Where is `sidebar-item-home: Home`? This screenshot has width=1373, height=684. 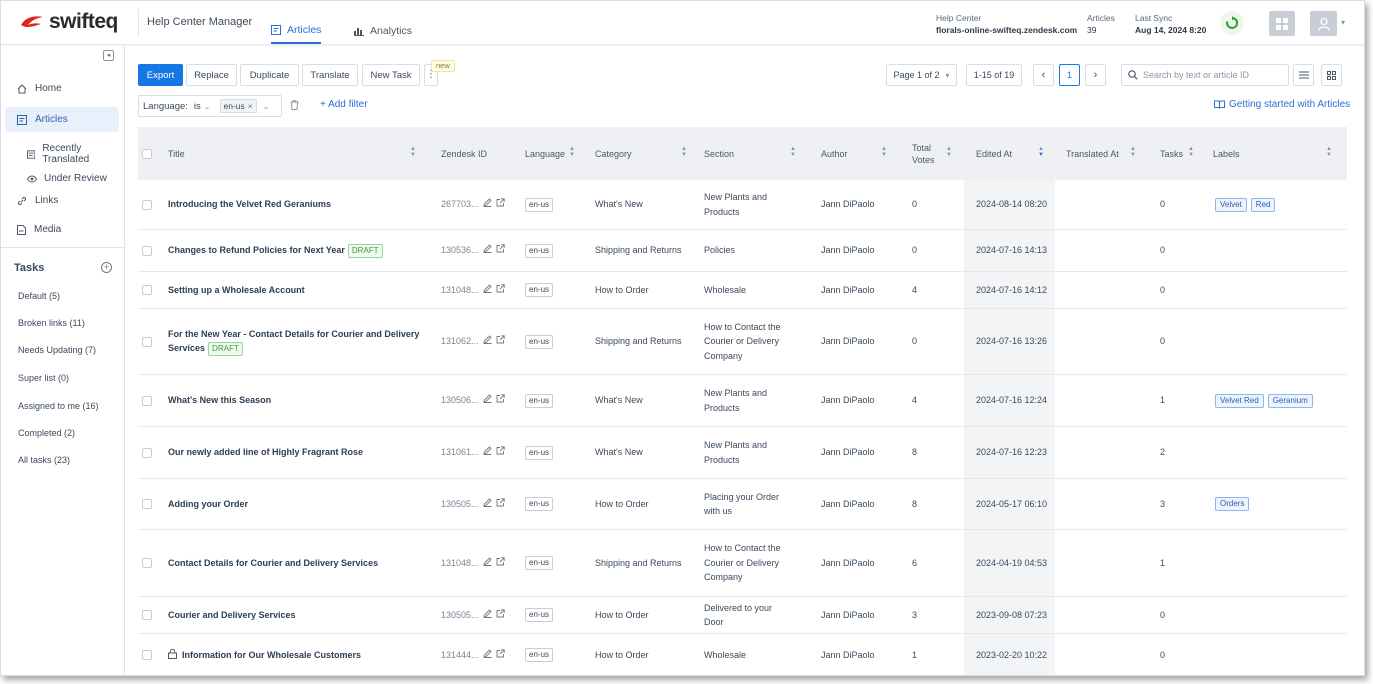 sidebar-item-home: Home is located at coordinates (62, 88).